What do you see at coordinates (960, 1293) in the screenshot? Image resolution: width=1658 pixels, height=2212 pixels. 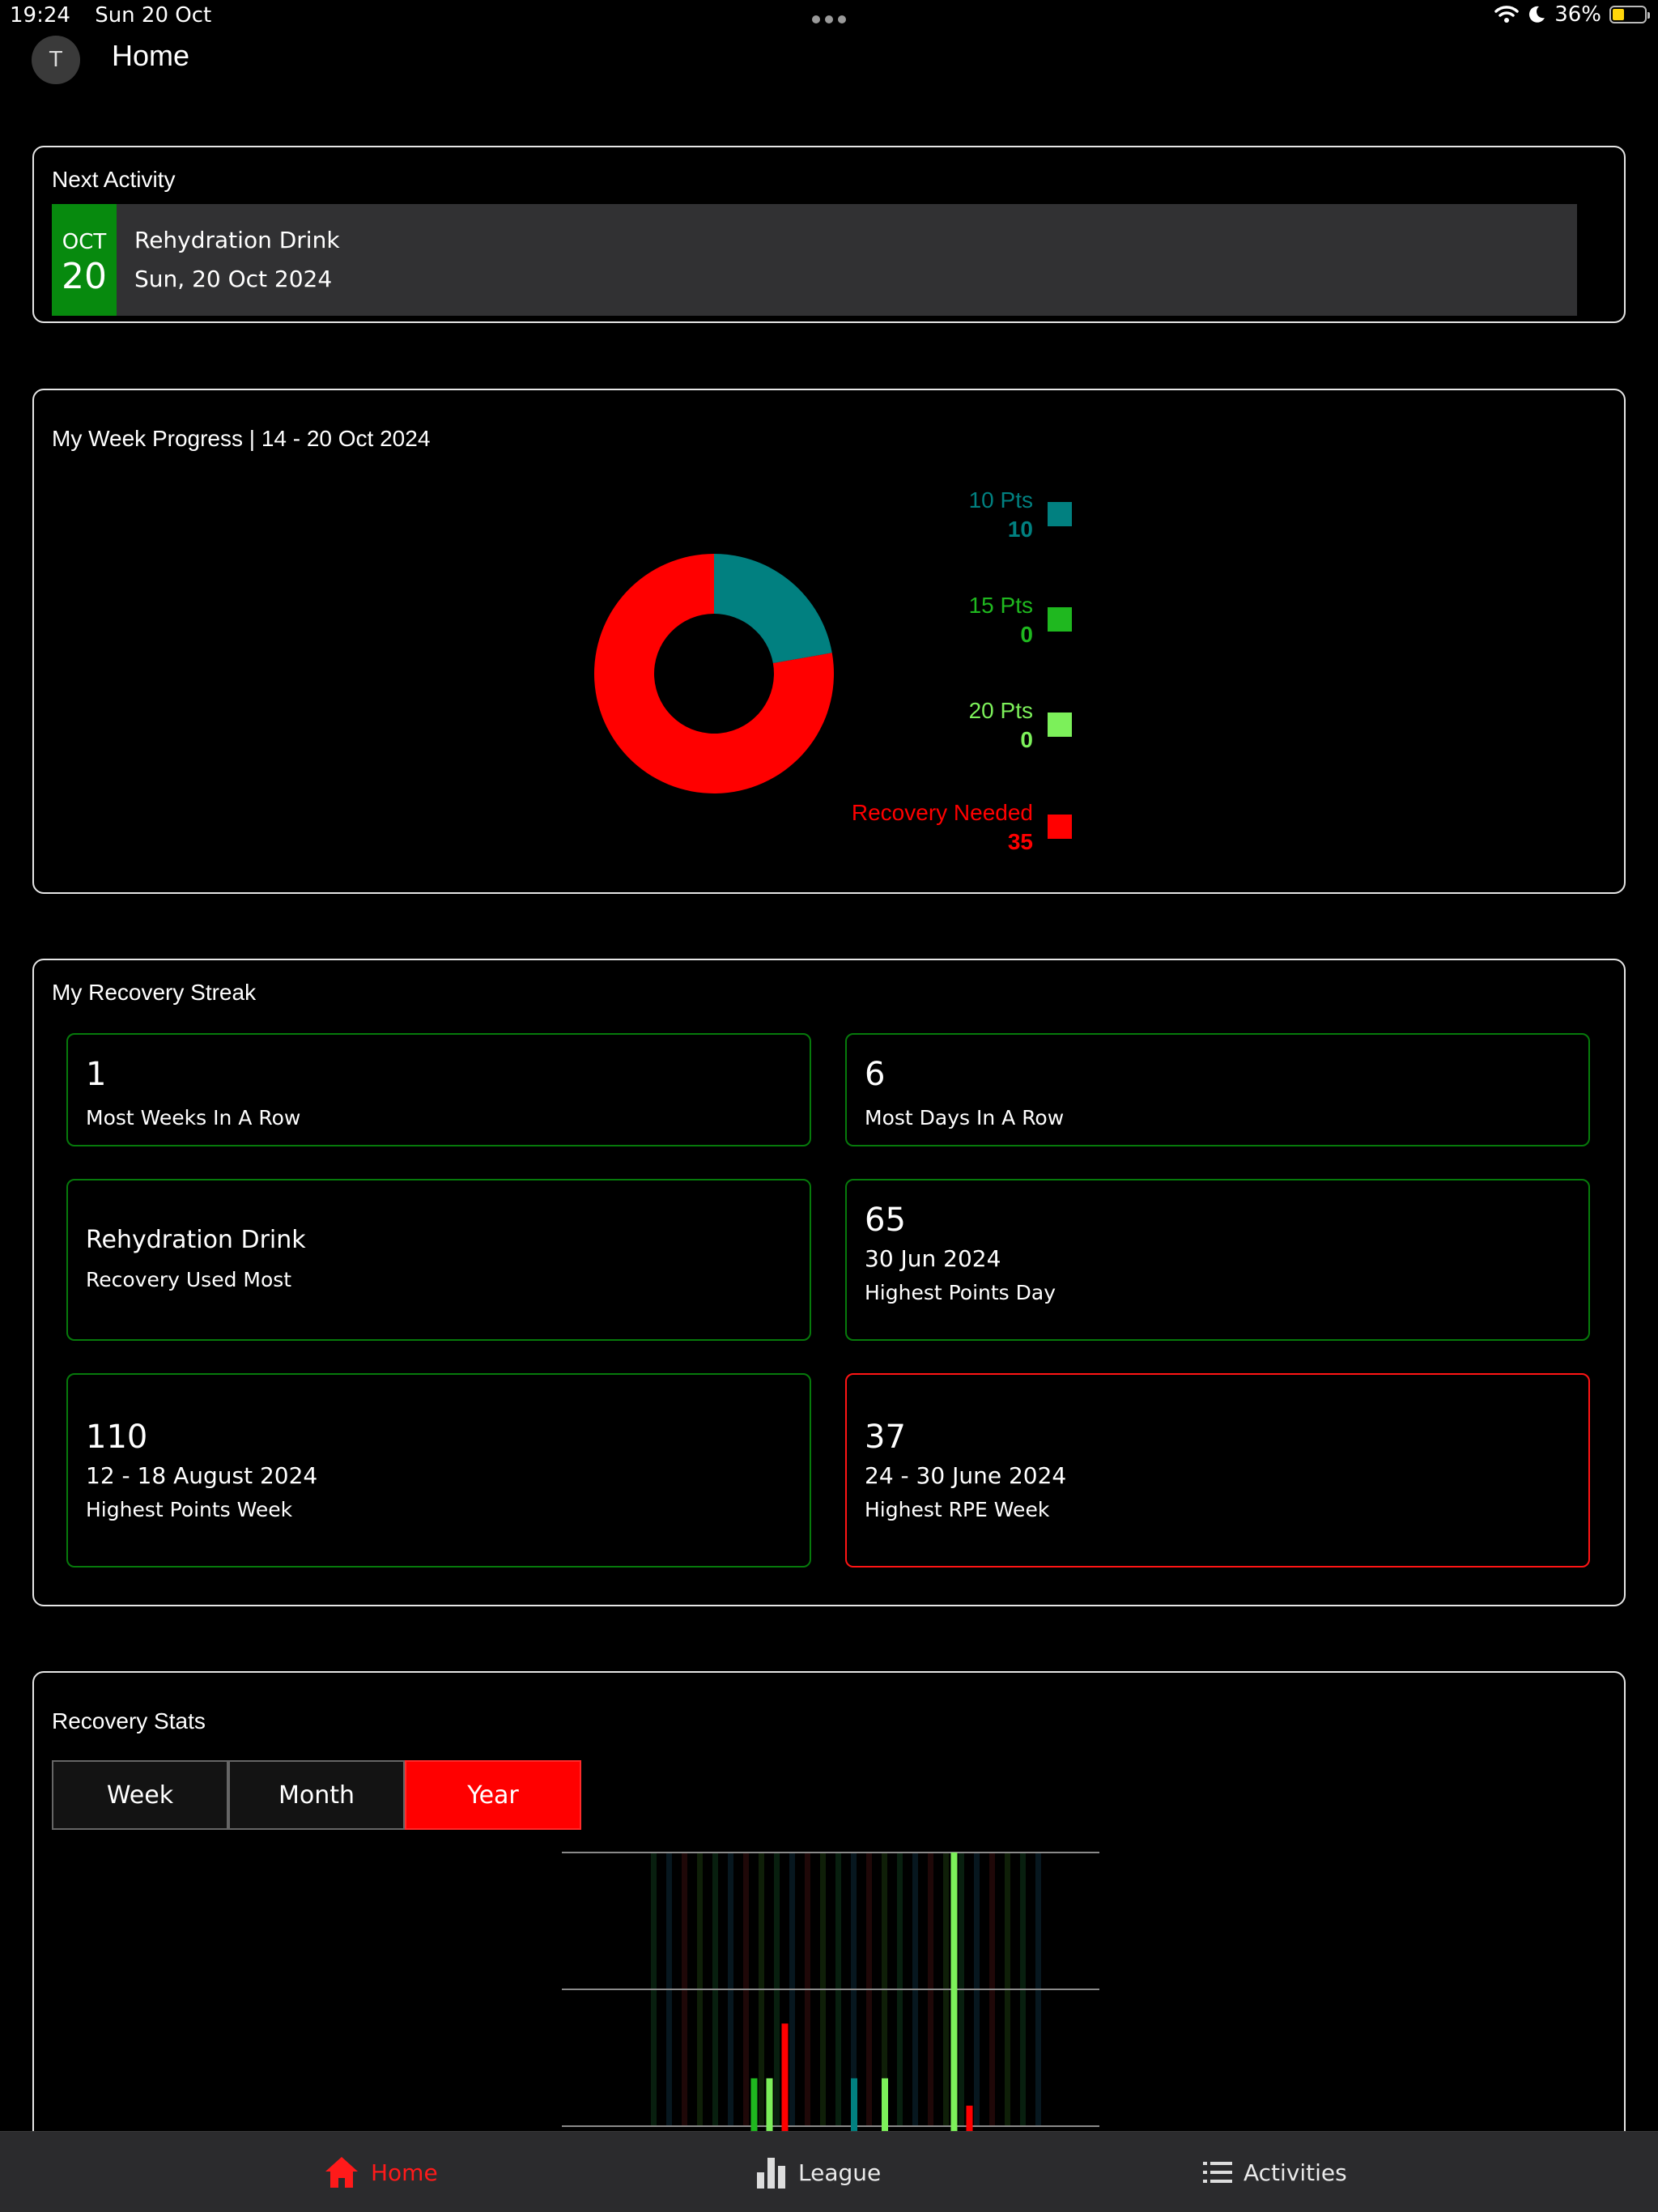 I see `streak-label: Highest Points Day` at bounding box center [960, 1293].